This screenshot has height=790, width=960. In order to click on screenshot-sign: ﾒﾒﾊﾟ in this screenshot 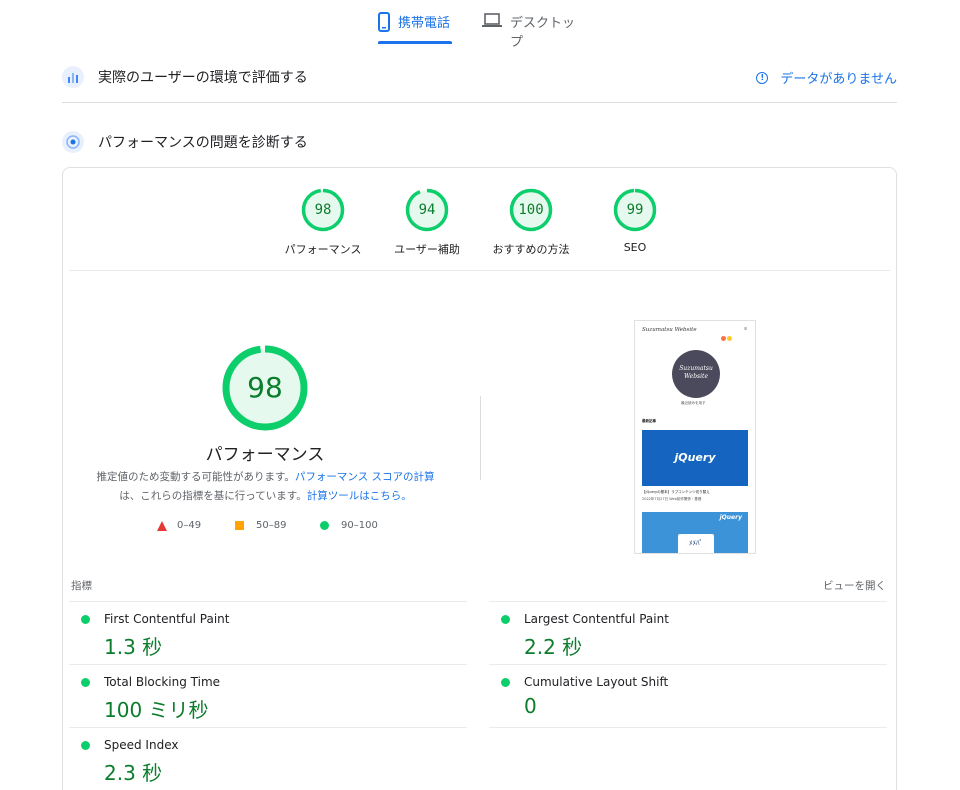, I will do `click(696, 543)`.